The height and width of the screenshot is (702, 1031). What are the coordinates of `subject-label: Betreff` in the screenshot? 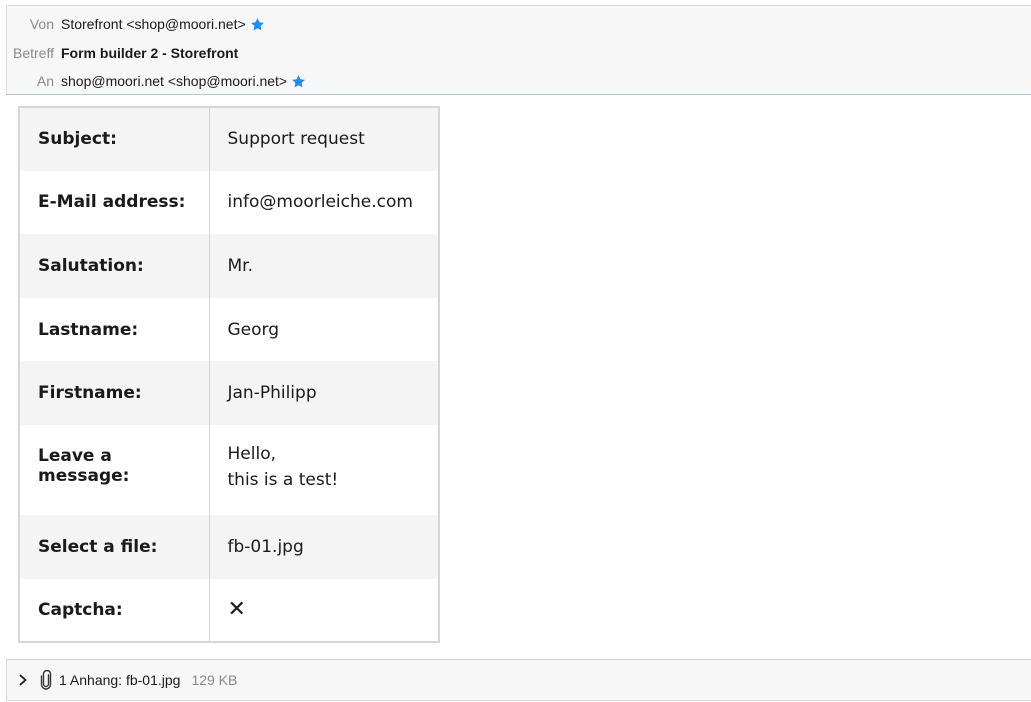 It's located at (33, 53).